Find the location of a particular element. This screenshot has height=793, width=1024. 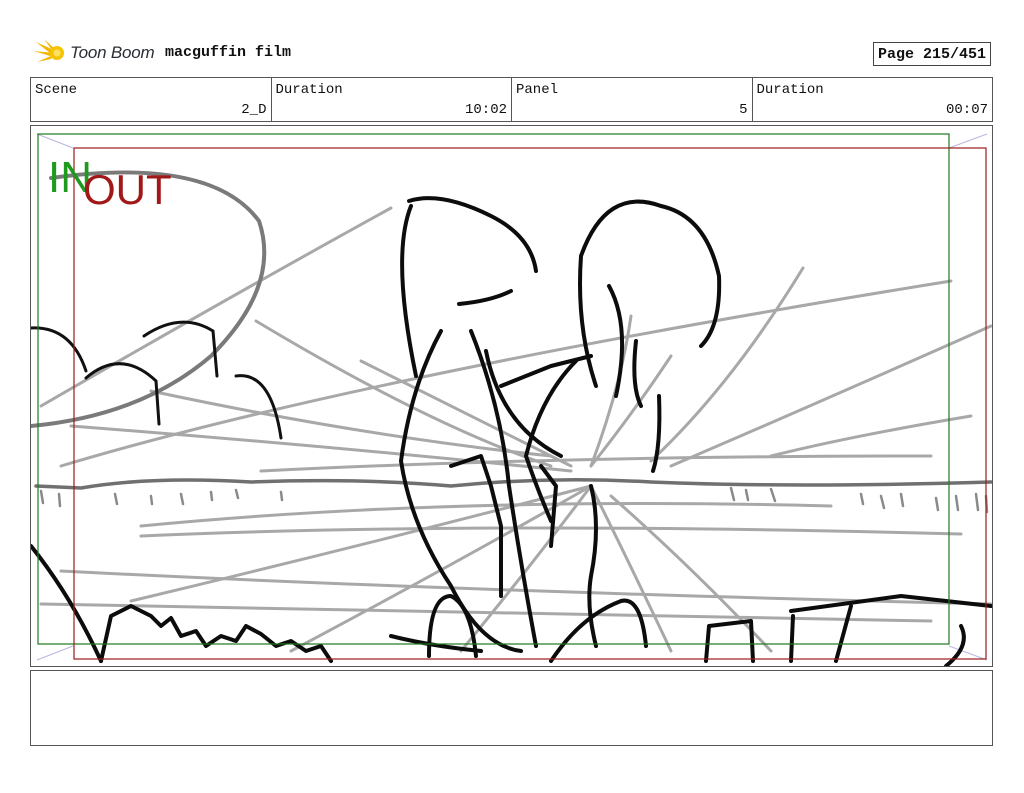

toon-boom-logo: Toon Boom is located at coordinates (94, 53).